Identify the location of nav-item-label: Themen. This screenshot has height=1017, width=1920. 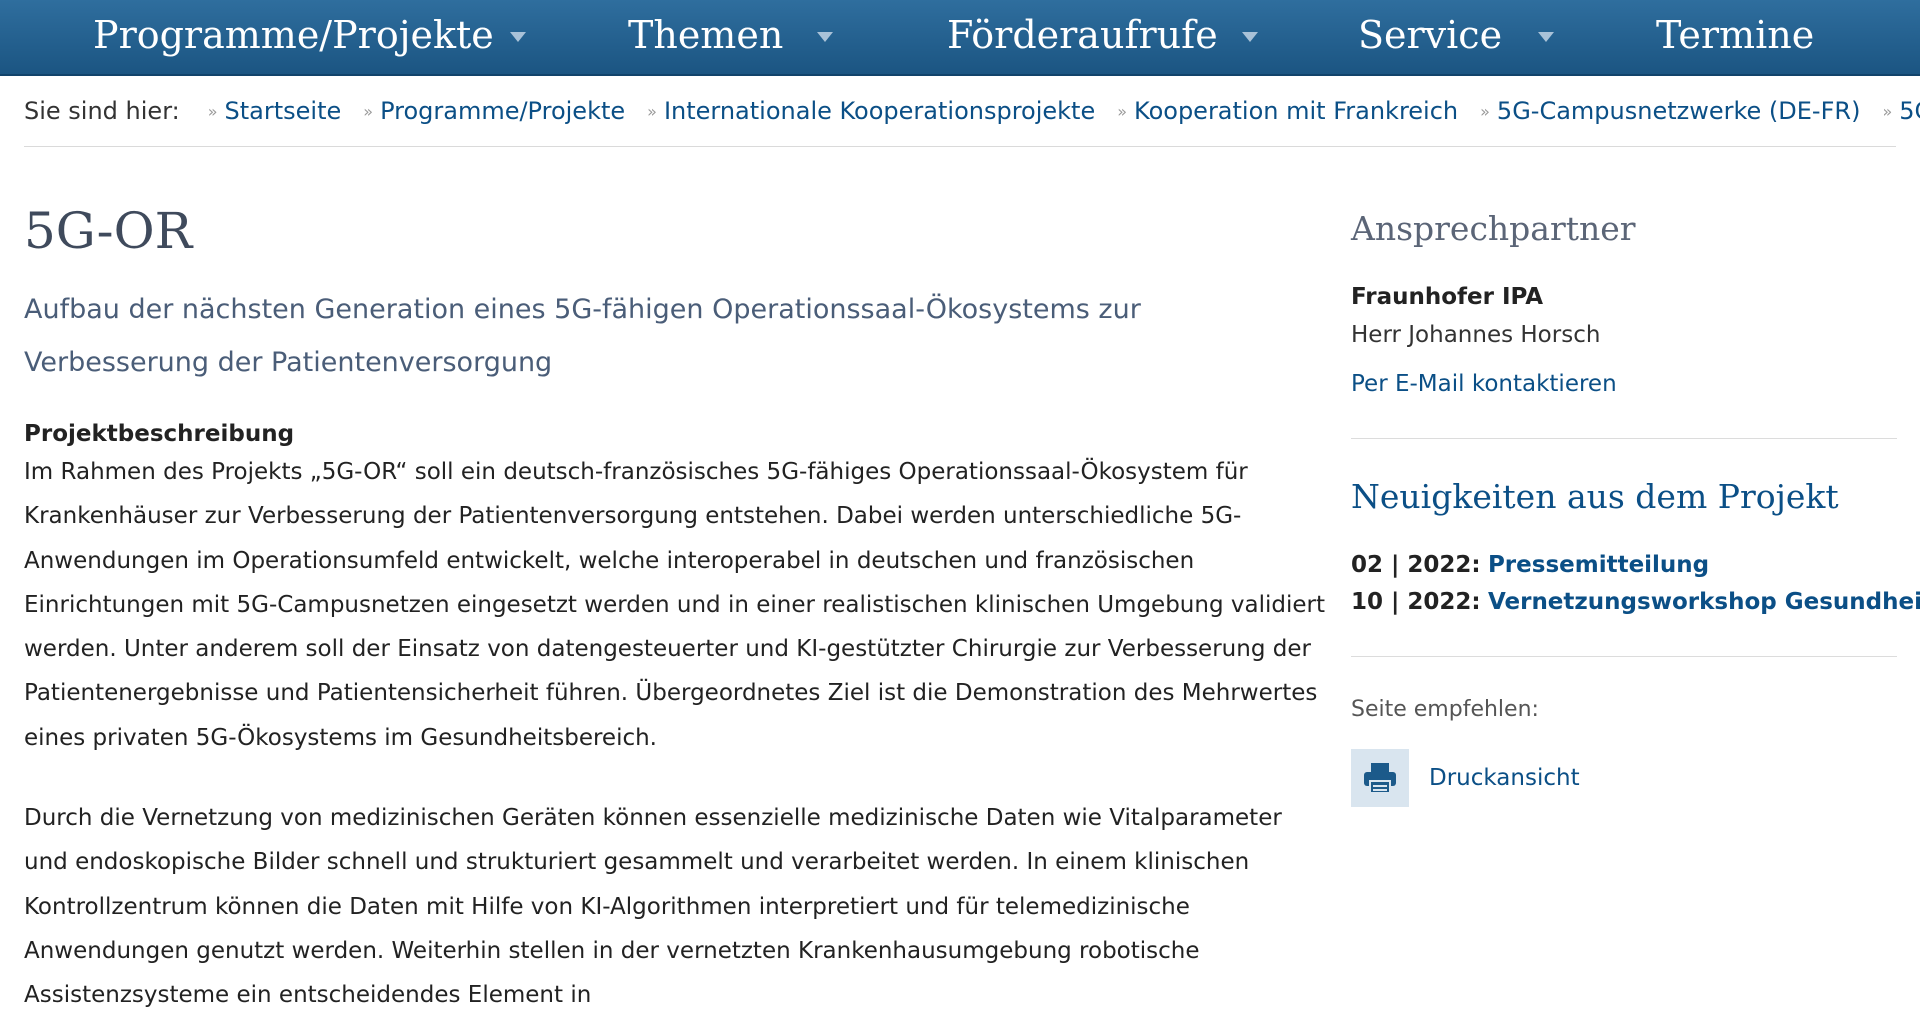
(706, 35).